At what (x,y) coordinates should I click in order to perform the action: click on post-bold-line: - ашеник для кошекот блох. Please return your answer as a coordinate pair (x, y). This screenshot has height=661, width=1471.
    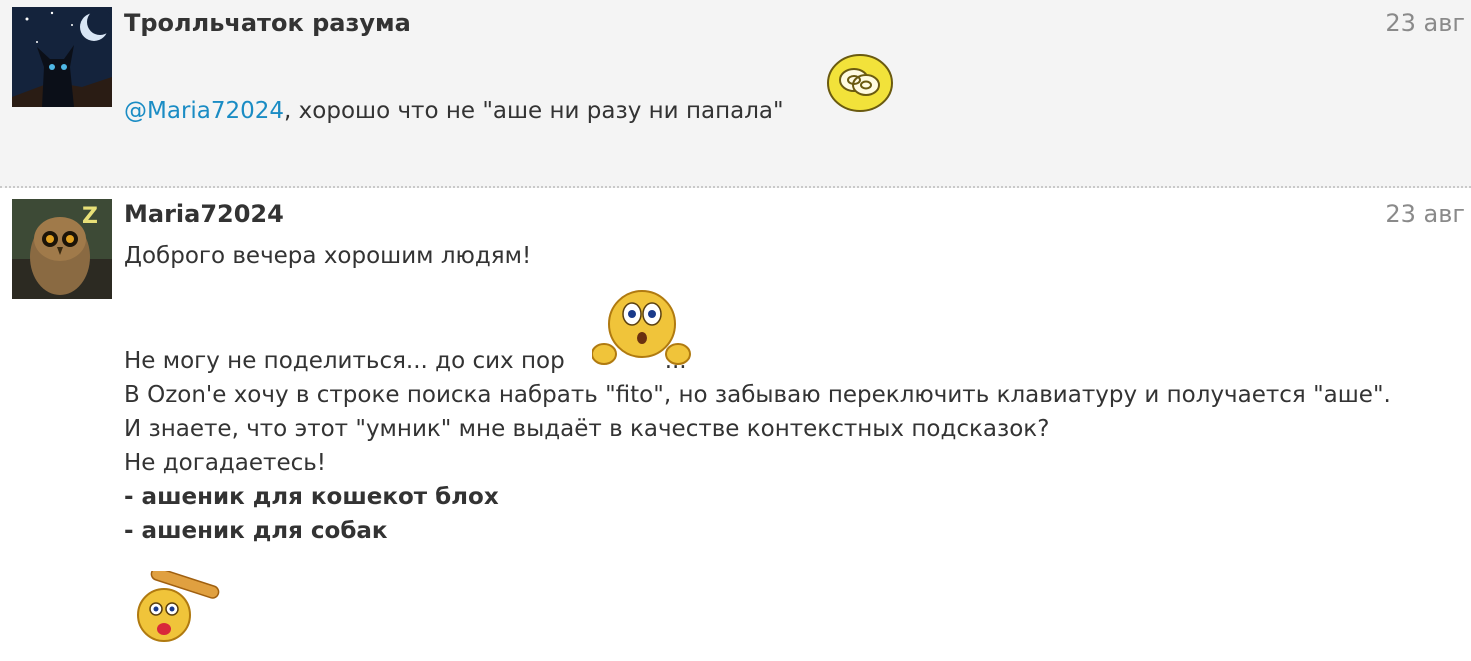
    Looking at the image, I should click on (311, 497).